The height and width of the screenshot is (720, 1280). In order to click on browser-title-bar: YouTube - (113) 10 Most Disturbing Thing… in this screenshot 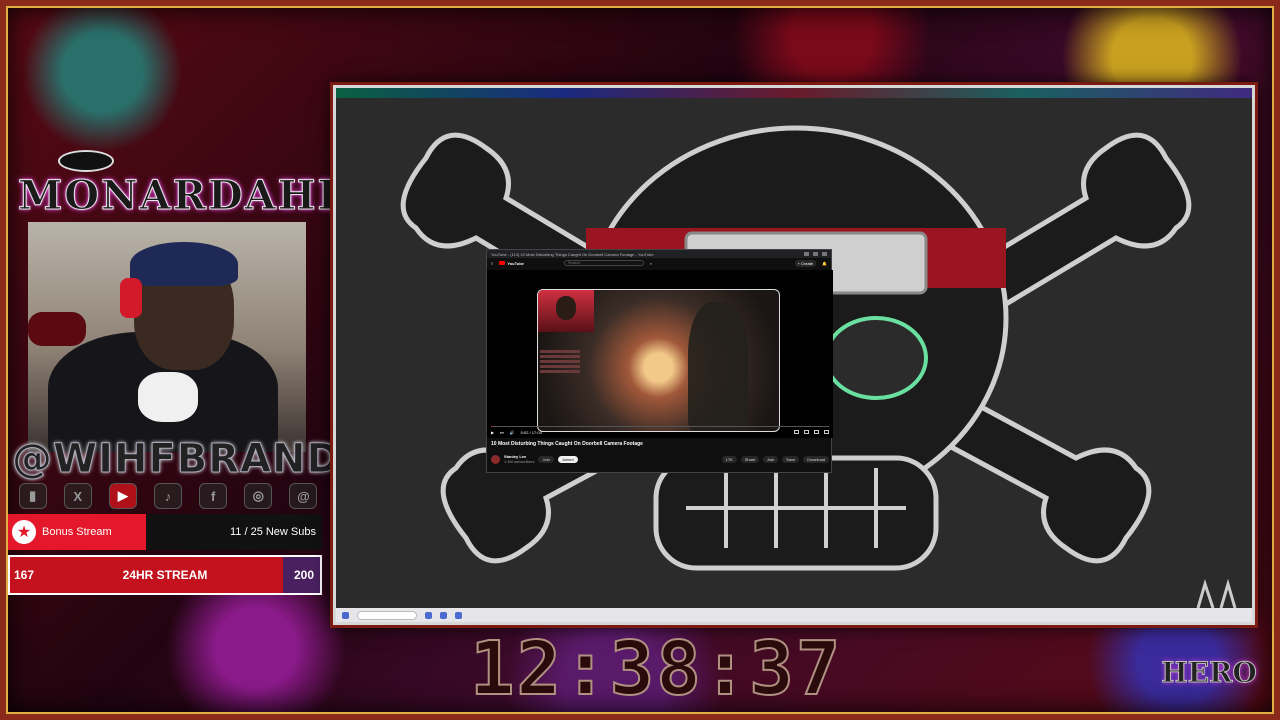, I will do `click(659, 254)`.